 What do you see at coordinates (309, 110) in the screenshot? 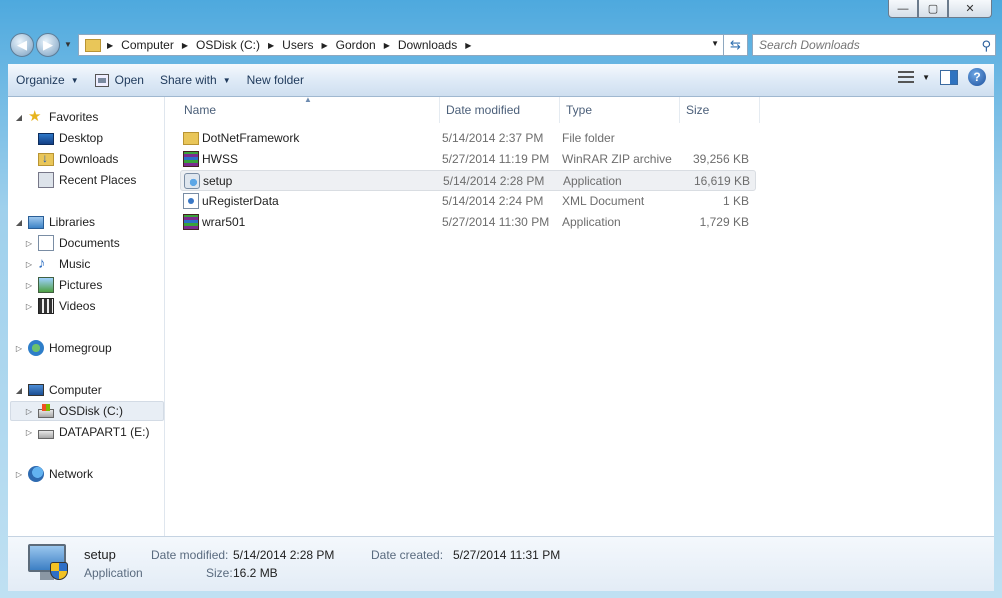
I see `column-header-name: Name` at bounding box center [309, 110].